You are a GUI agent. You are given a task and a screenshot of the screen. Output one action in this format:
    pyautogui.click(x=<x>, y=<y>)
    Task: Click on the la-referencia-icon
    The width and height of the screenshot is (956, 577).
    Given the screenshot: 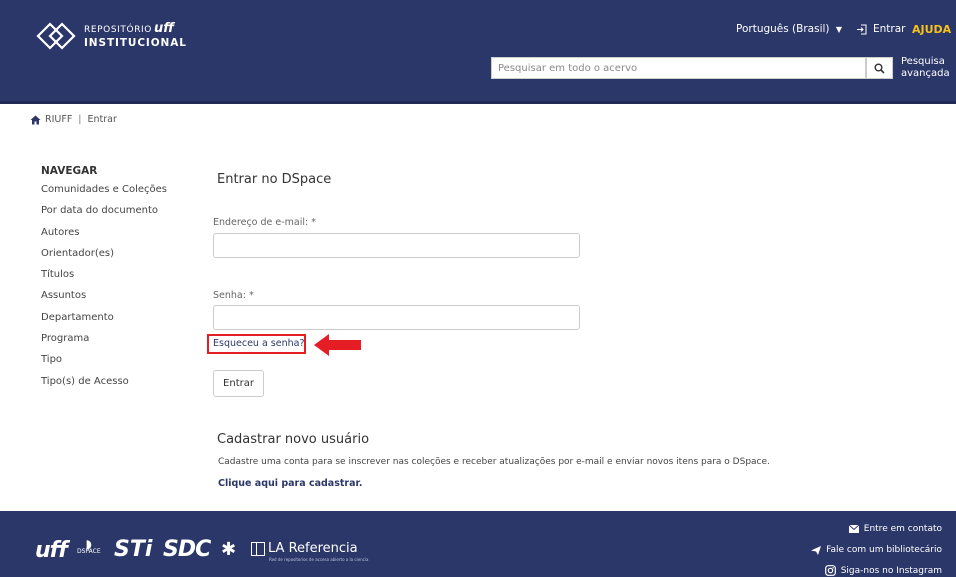 What is the action you would take?
    pyautogui.click(x=258, y=548)
    